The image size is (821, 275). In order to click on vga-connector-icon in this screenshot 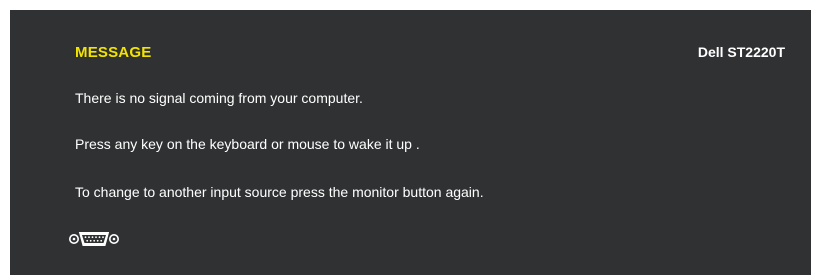, I will do `click(94, 239)`.